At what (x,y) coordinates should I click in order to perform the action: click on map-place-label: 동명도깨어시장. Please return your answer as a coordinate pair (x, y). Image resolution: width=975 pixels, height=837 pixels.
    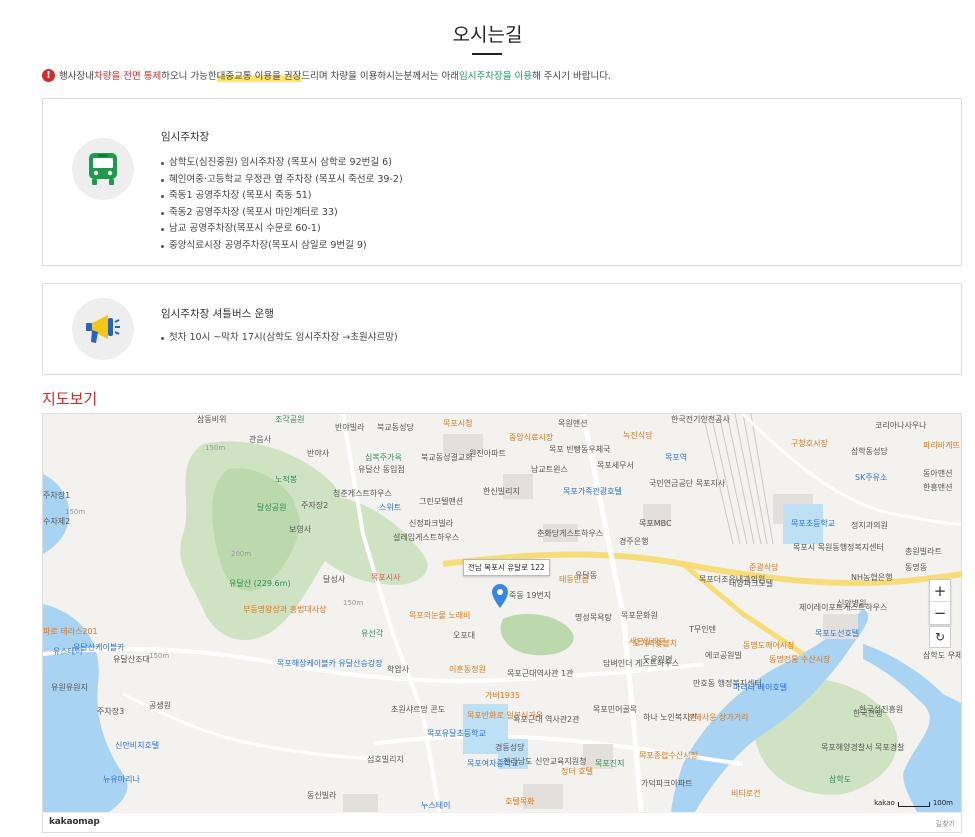
    Looking at the image, I should click on (769, 645).